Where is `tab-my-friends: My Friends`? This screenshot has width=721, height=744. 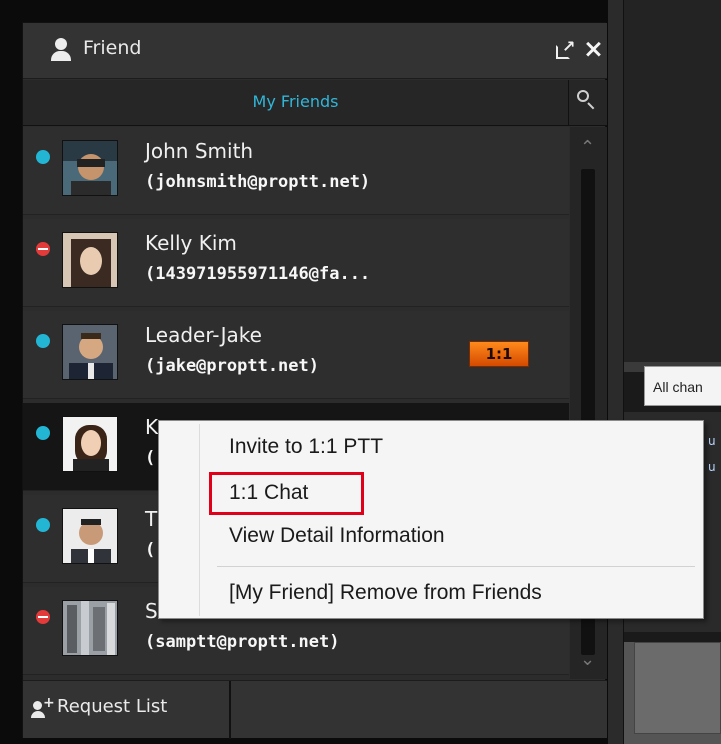
tab-my-friends: My Friends is located at coordinates (296, 103).